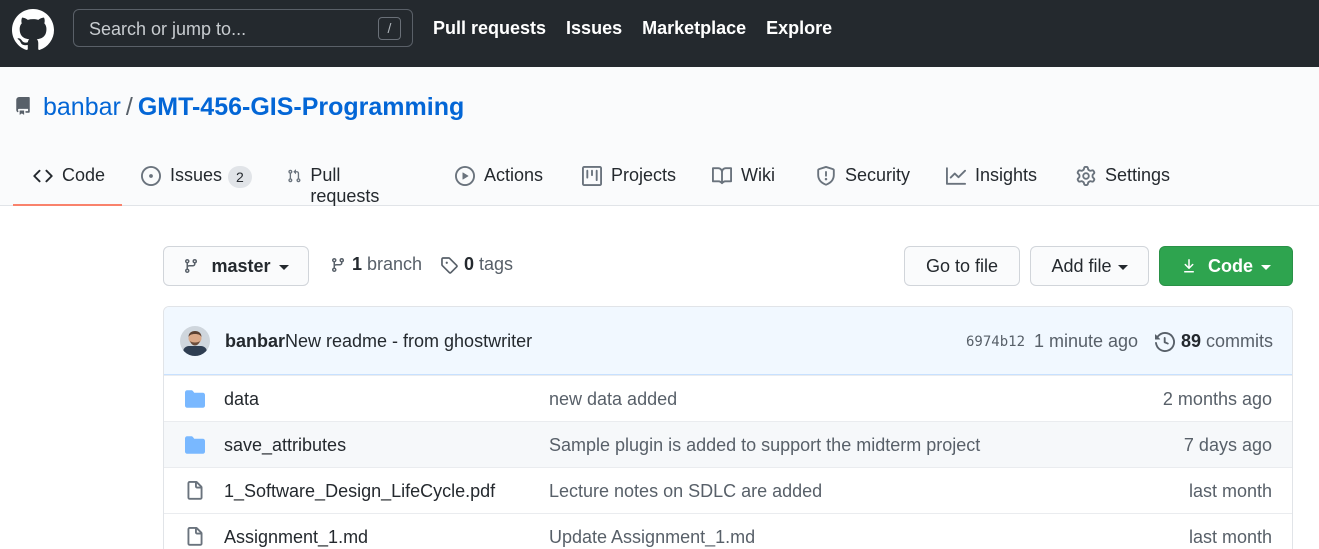 The width and height of the screenshot is (1319, 549). Describe the element at coordinates (449, 265) in the screenshot. I see `tag-icon` at that location.